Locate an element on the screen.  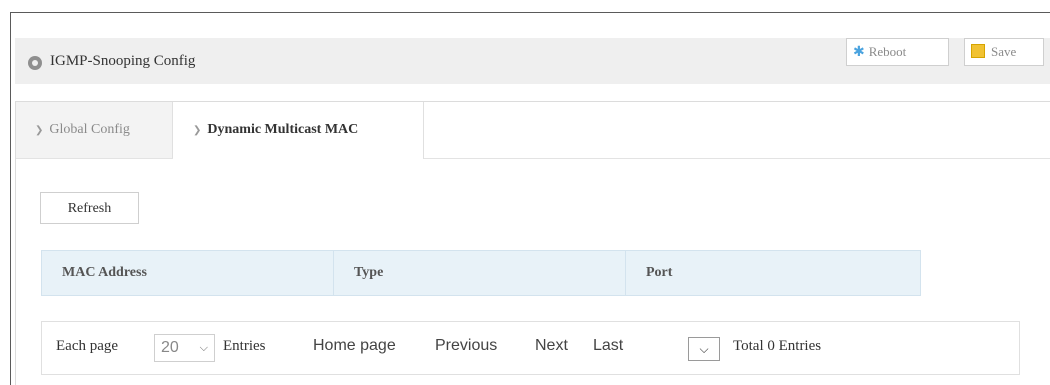
home-page-link: Home page is located at coordinates (354, 346).